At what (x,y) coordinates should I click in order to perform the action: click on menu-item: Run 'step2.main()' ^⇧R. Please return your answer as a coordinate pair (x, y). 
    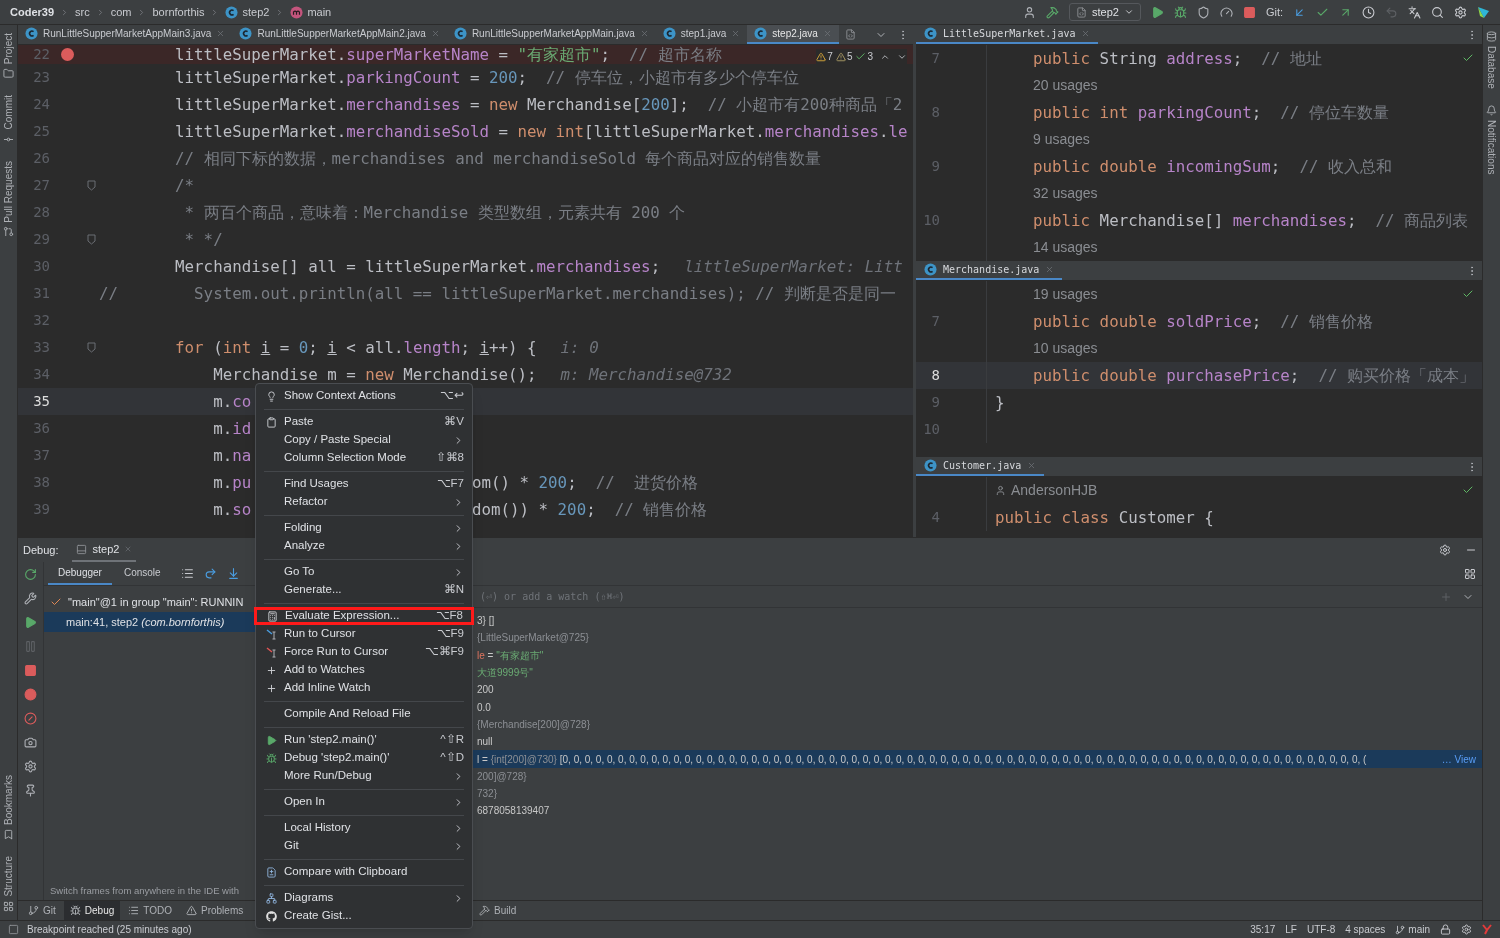
    Looking at the image, I should click on (364, 740).